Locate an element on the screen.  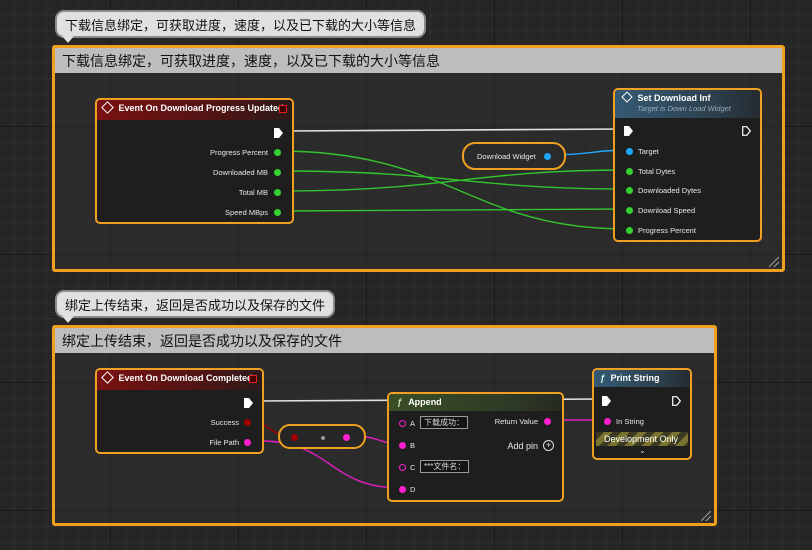
pin-label: Total MB is located at coordinates (253, 192).